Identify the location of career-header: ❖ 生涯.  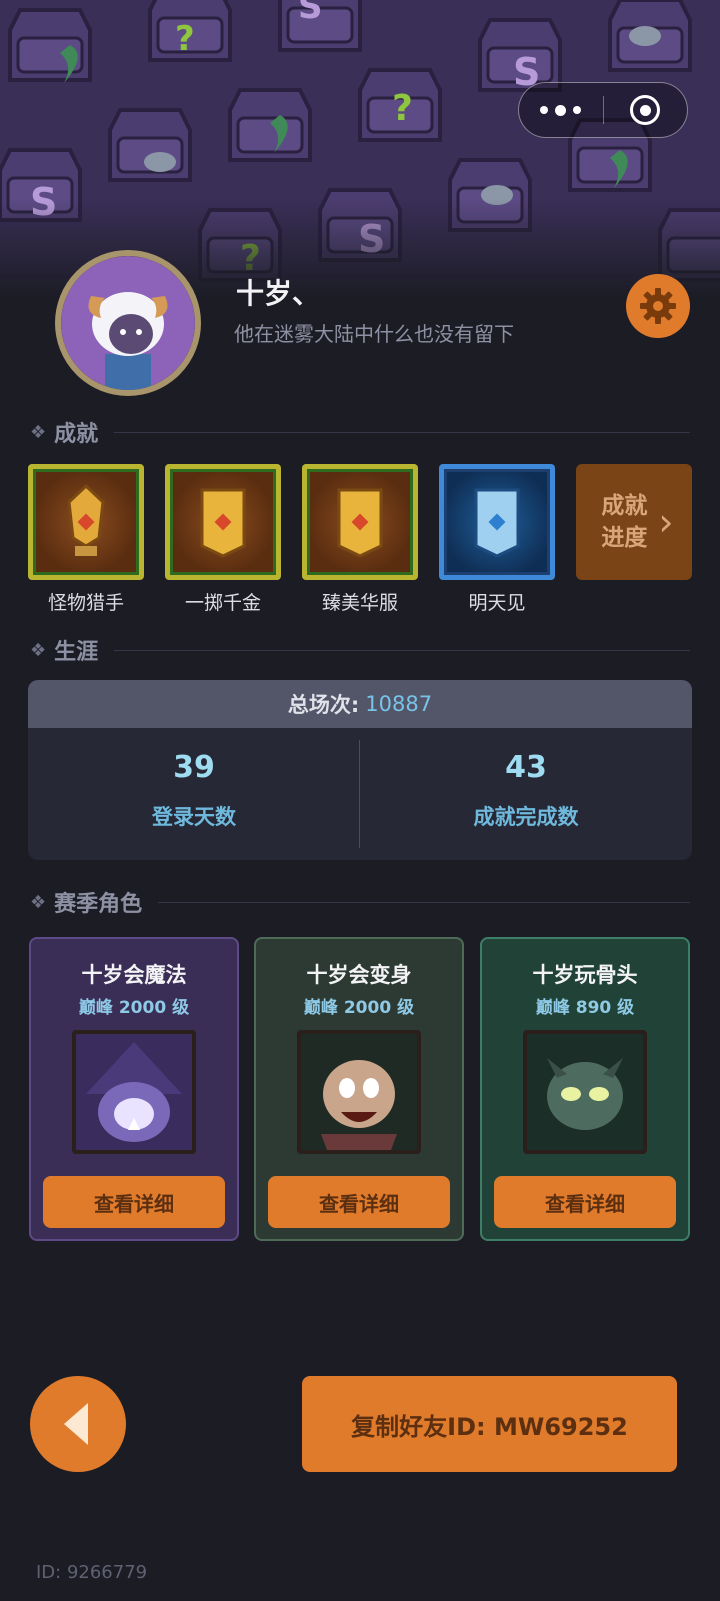
(360, 650).